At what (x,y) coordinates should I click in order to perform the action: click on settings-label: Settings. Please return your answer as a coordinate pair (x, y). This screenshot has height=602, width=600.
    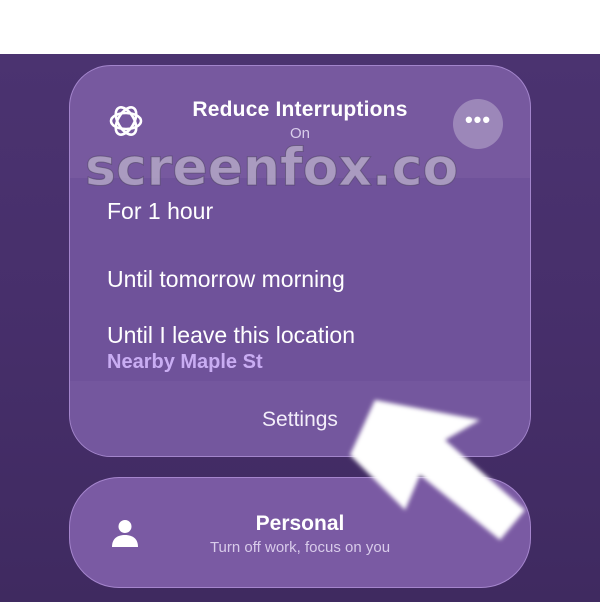
    Looking at the image, I should click on (300, 419).